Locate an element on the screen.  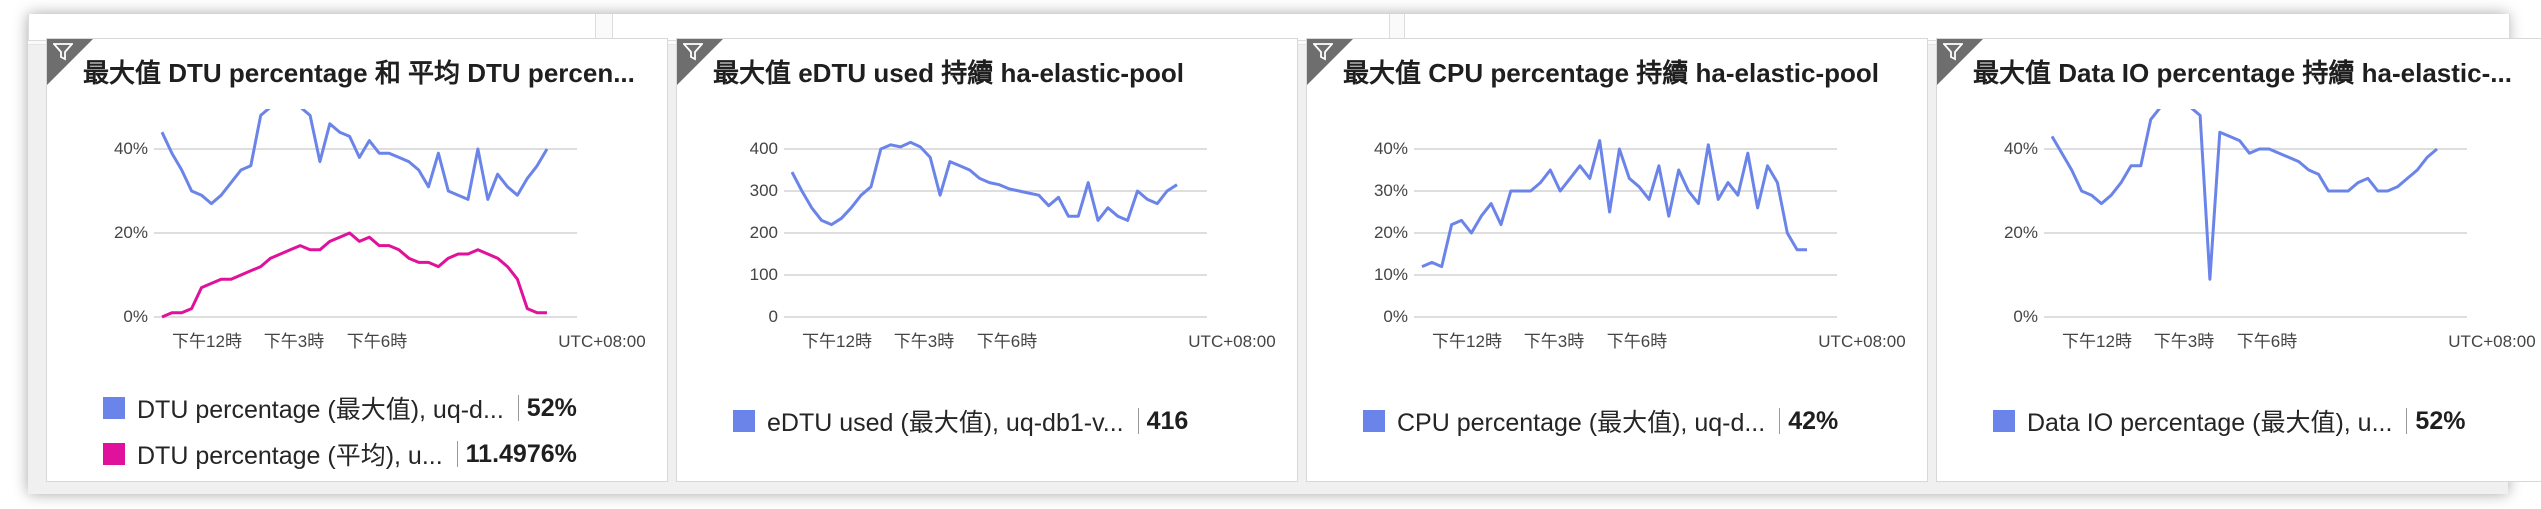
legend-value: 42% is located at coordinates (1813, 420).